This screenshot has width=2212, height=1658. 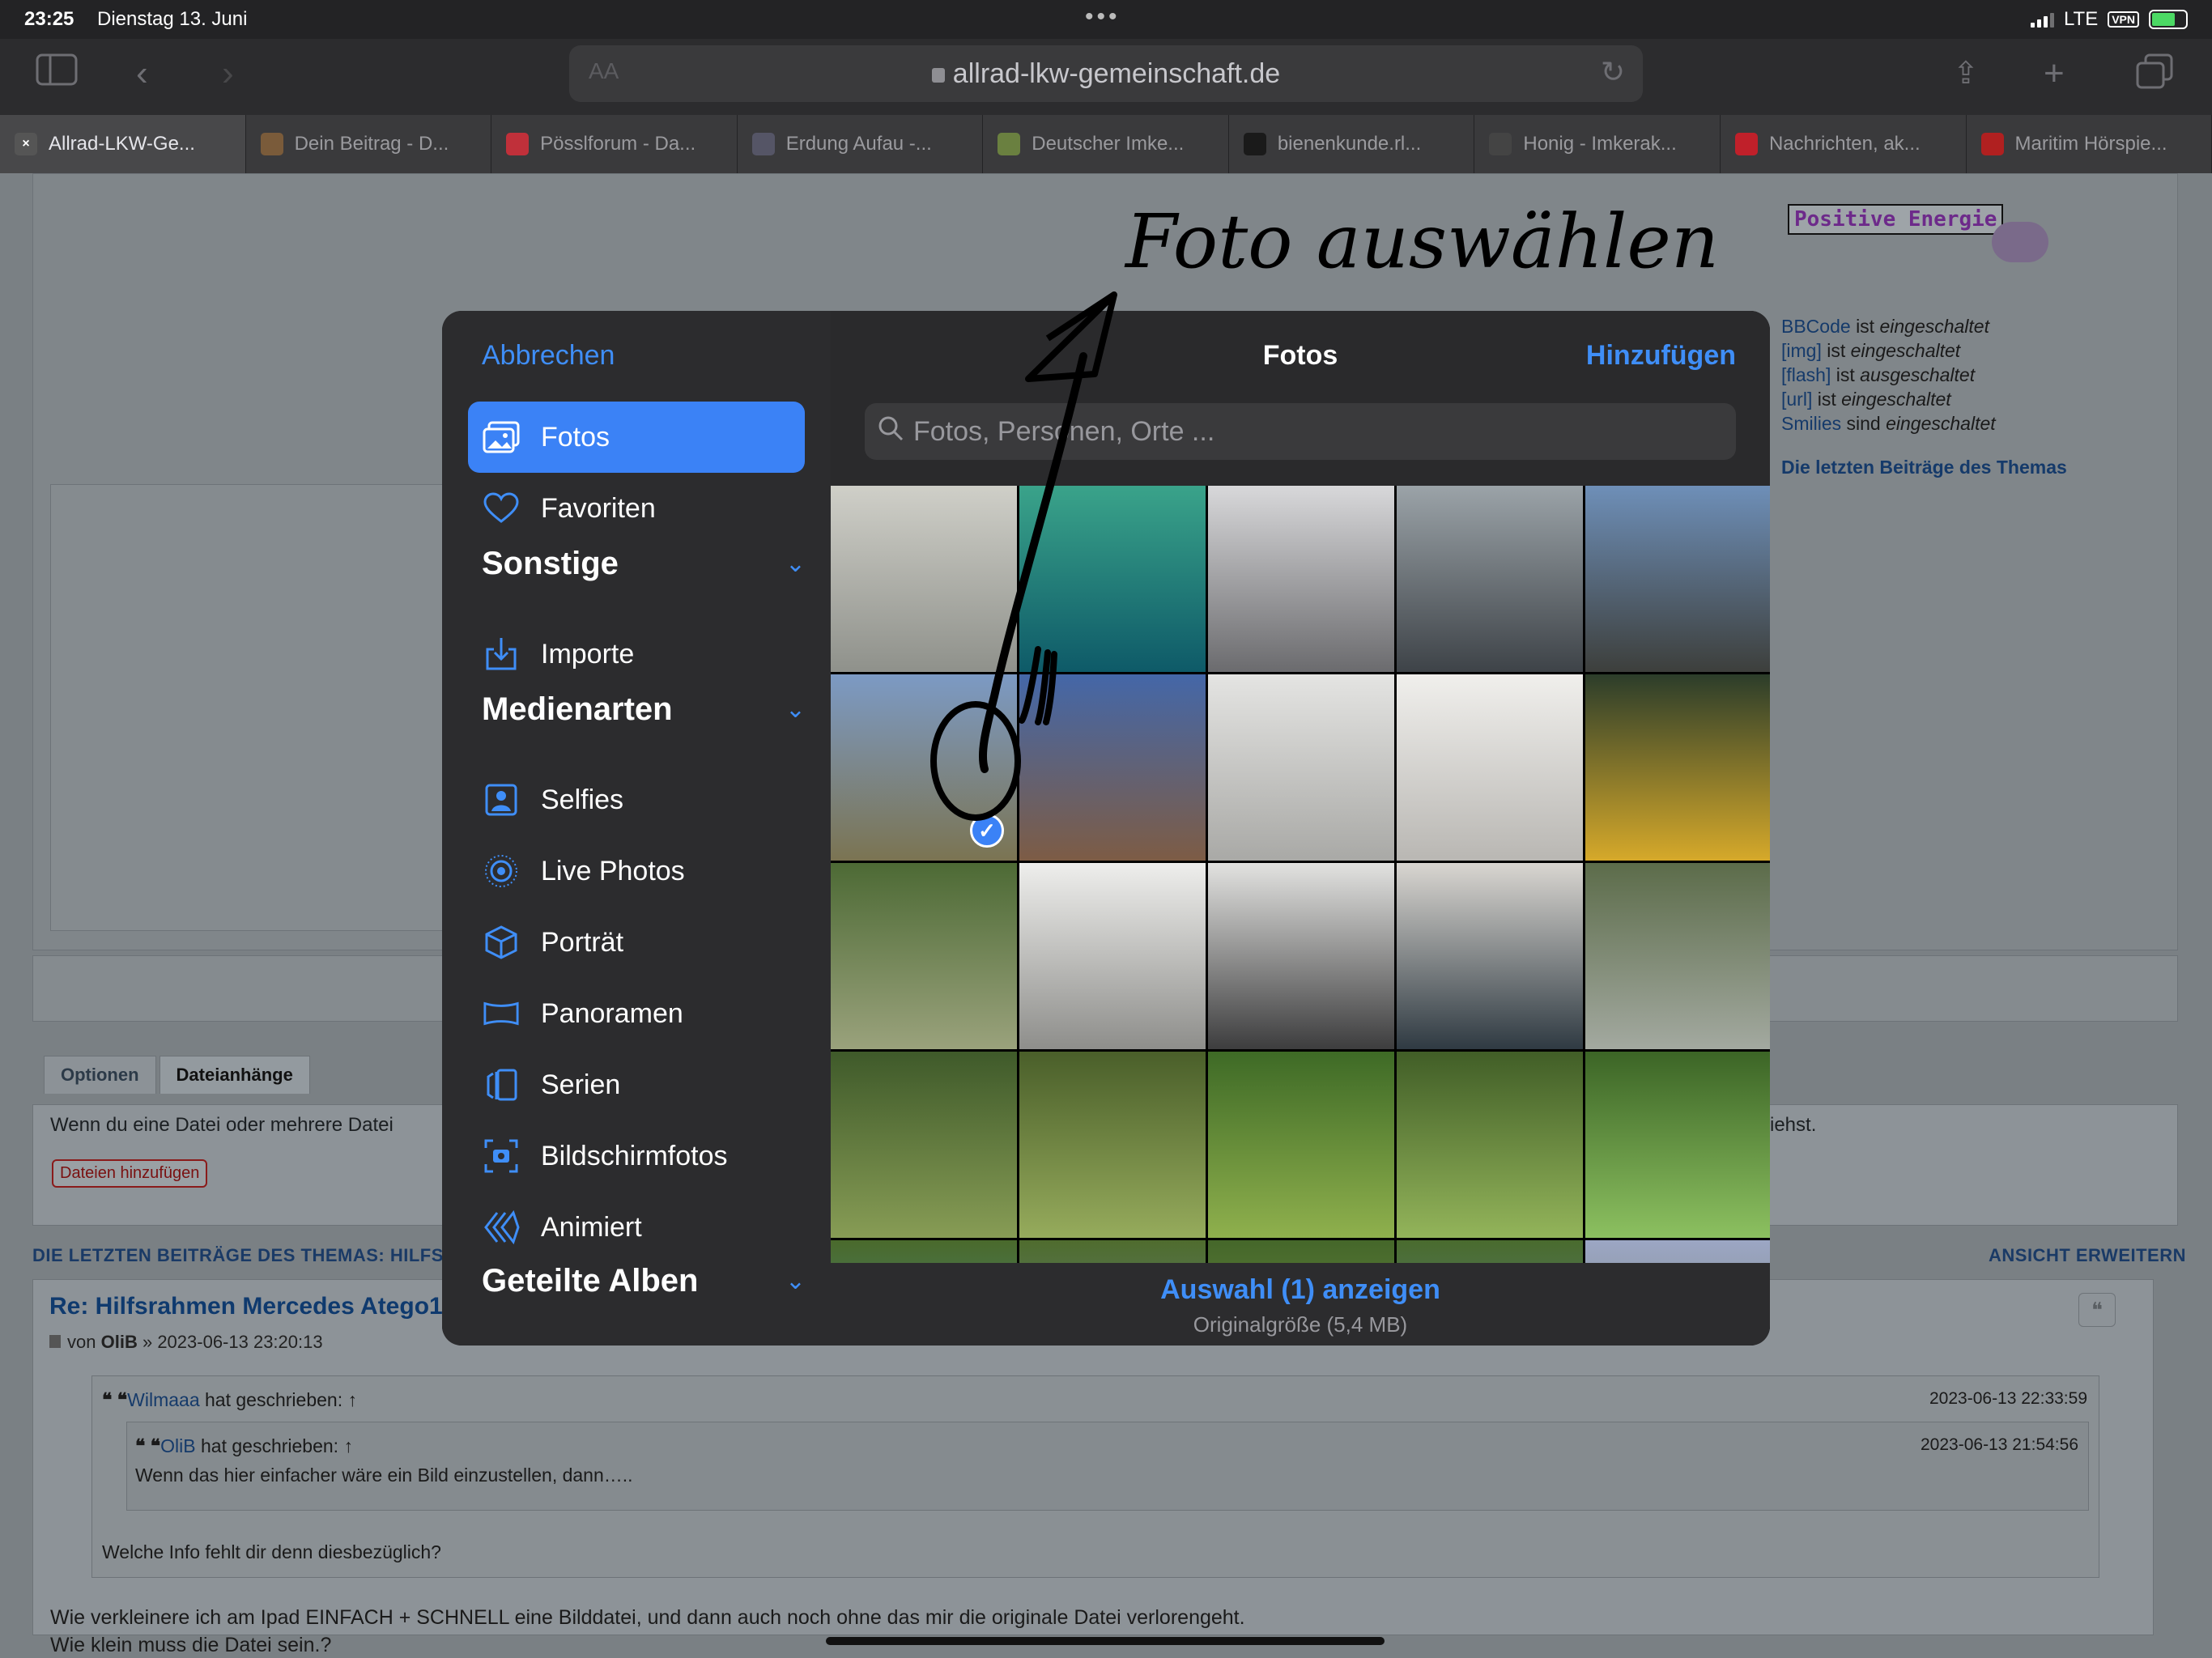 I want to click on add-files-button: Dateien hinzufügen, so click(x=130, y=1173).